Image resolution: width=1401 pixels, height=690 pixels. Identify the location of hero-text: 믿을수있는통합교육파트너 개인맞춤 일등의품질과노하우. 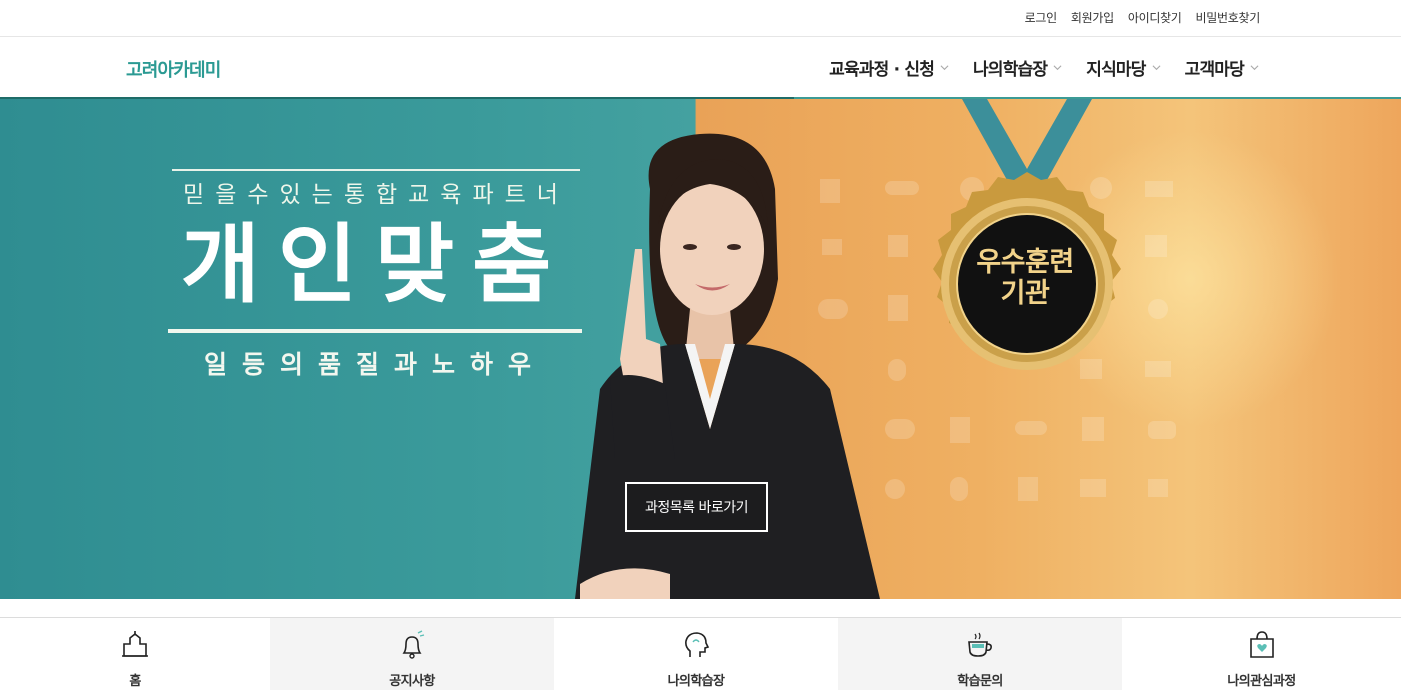
(375, 275).